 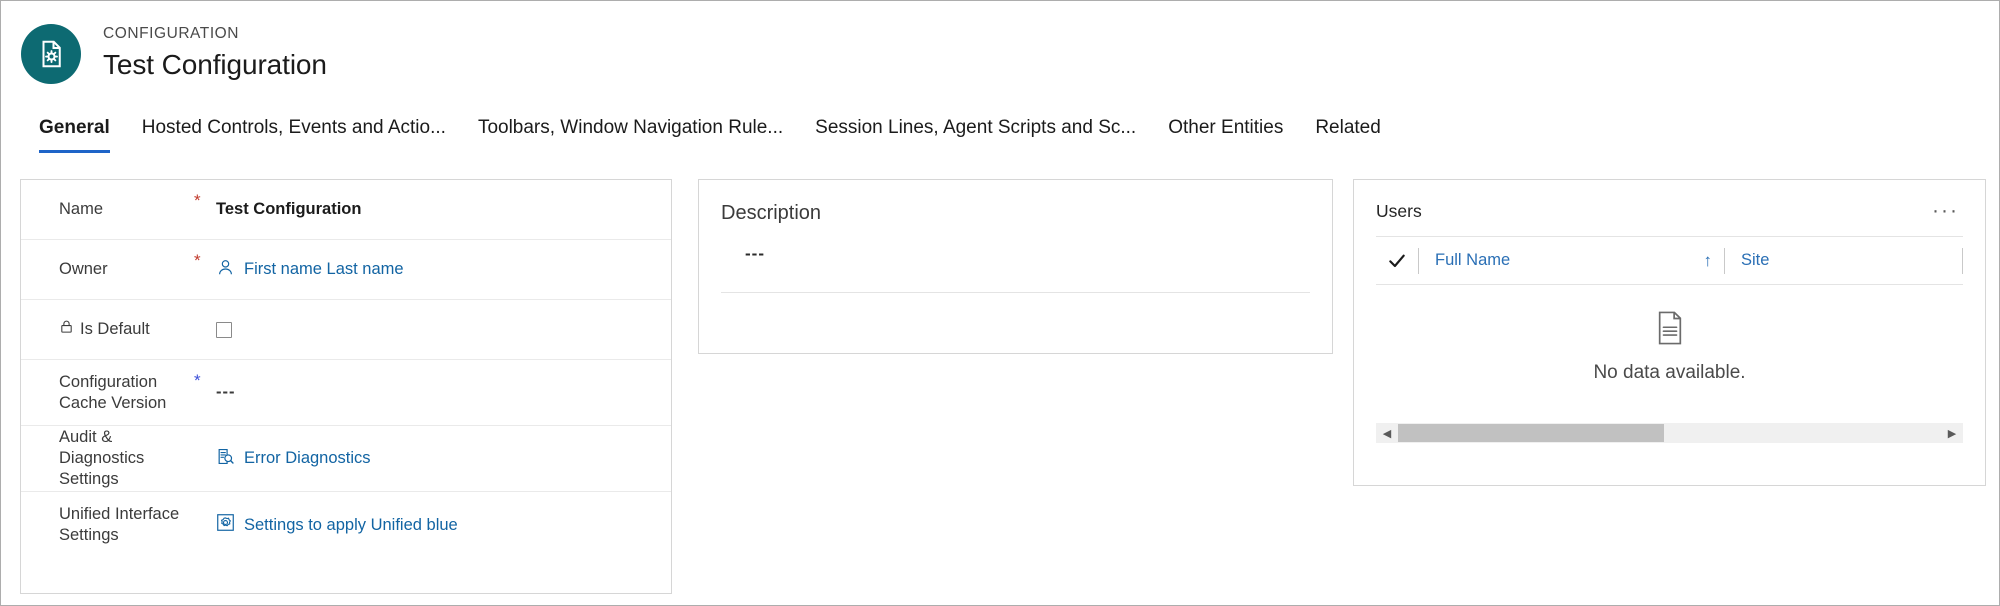 I want to click on users-grid-header: Full Name ↑ Site, so click(x=1669, y=261).